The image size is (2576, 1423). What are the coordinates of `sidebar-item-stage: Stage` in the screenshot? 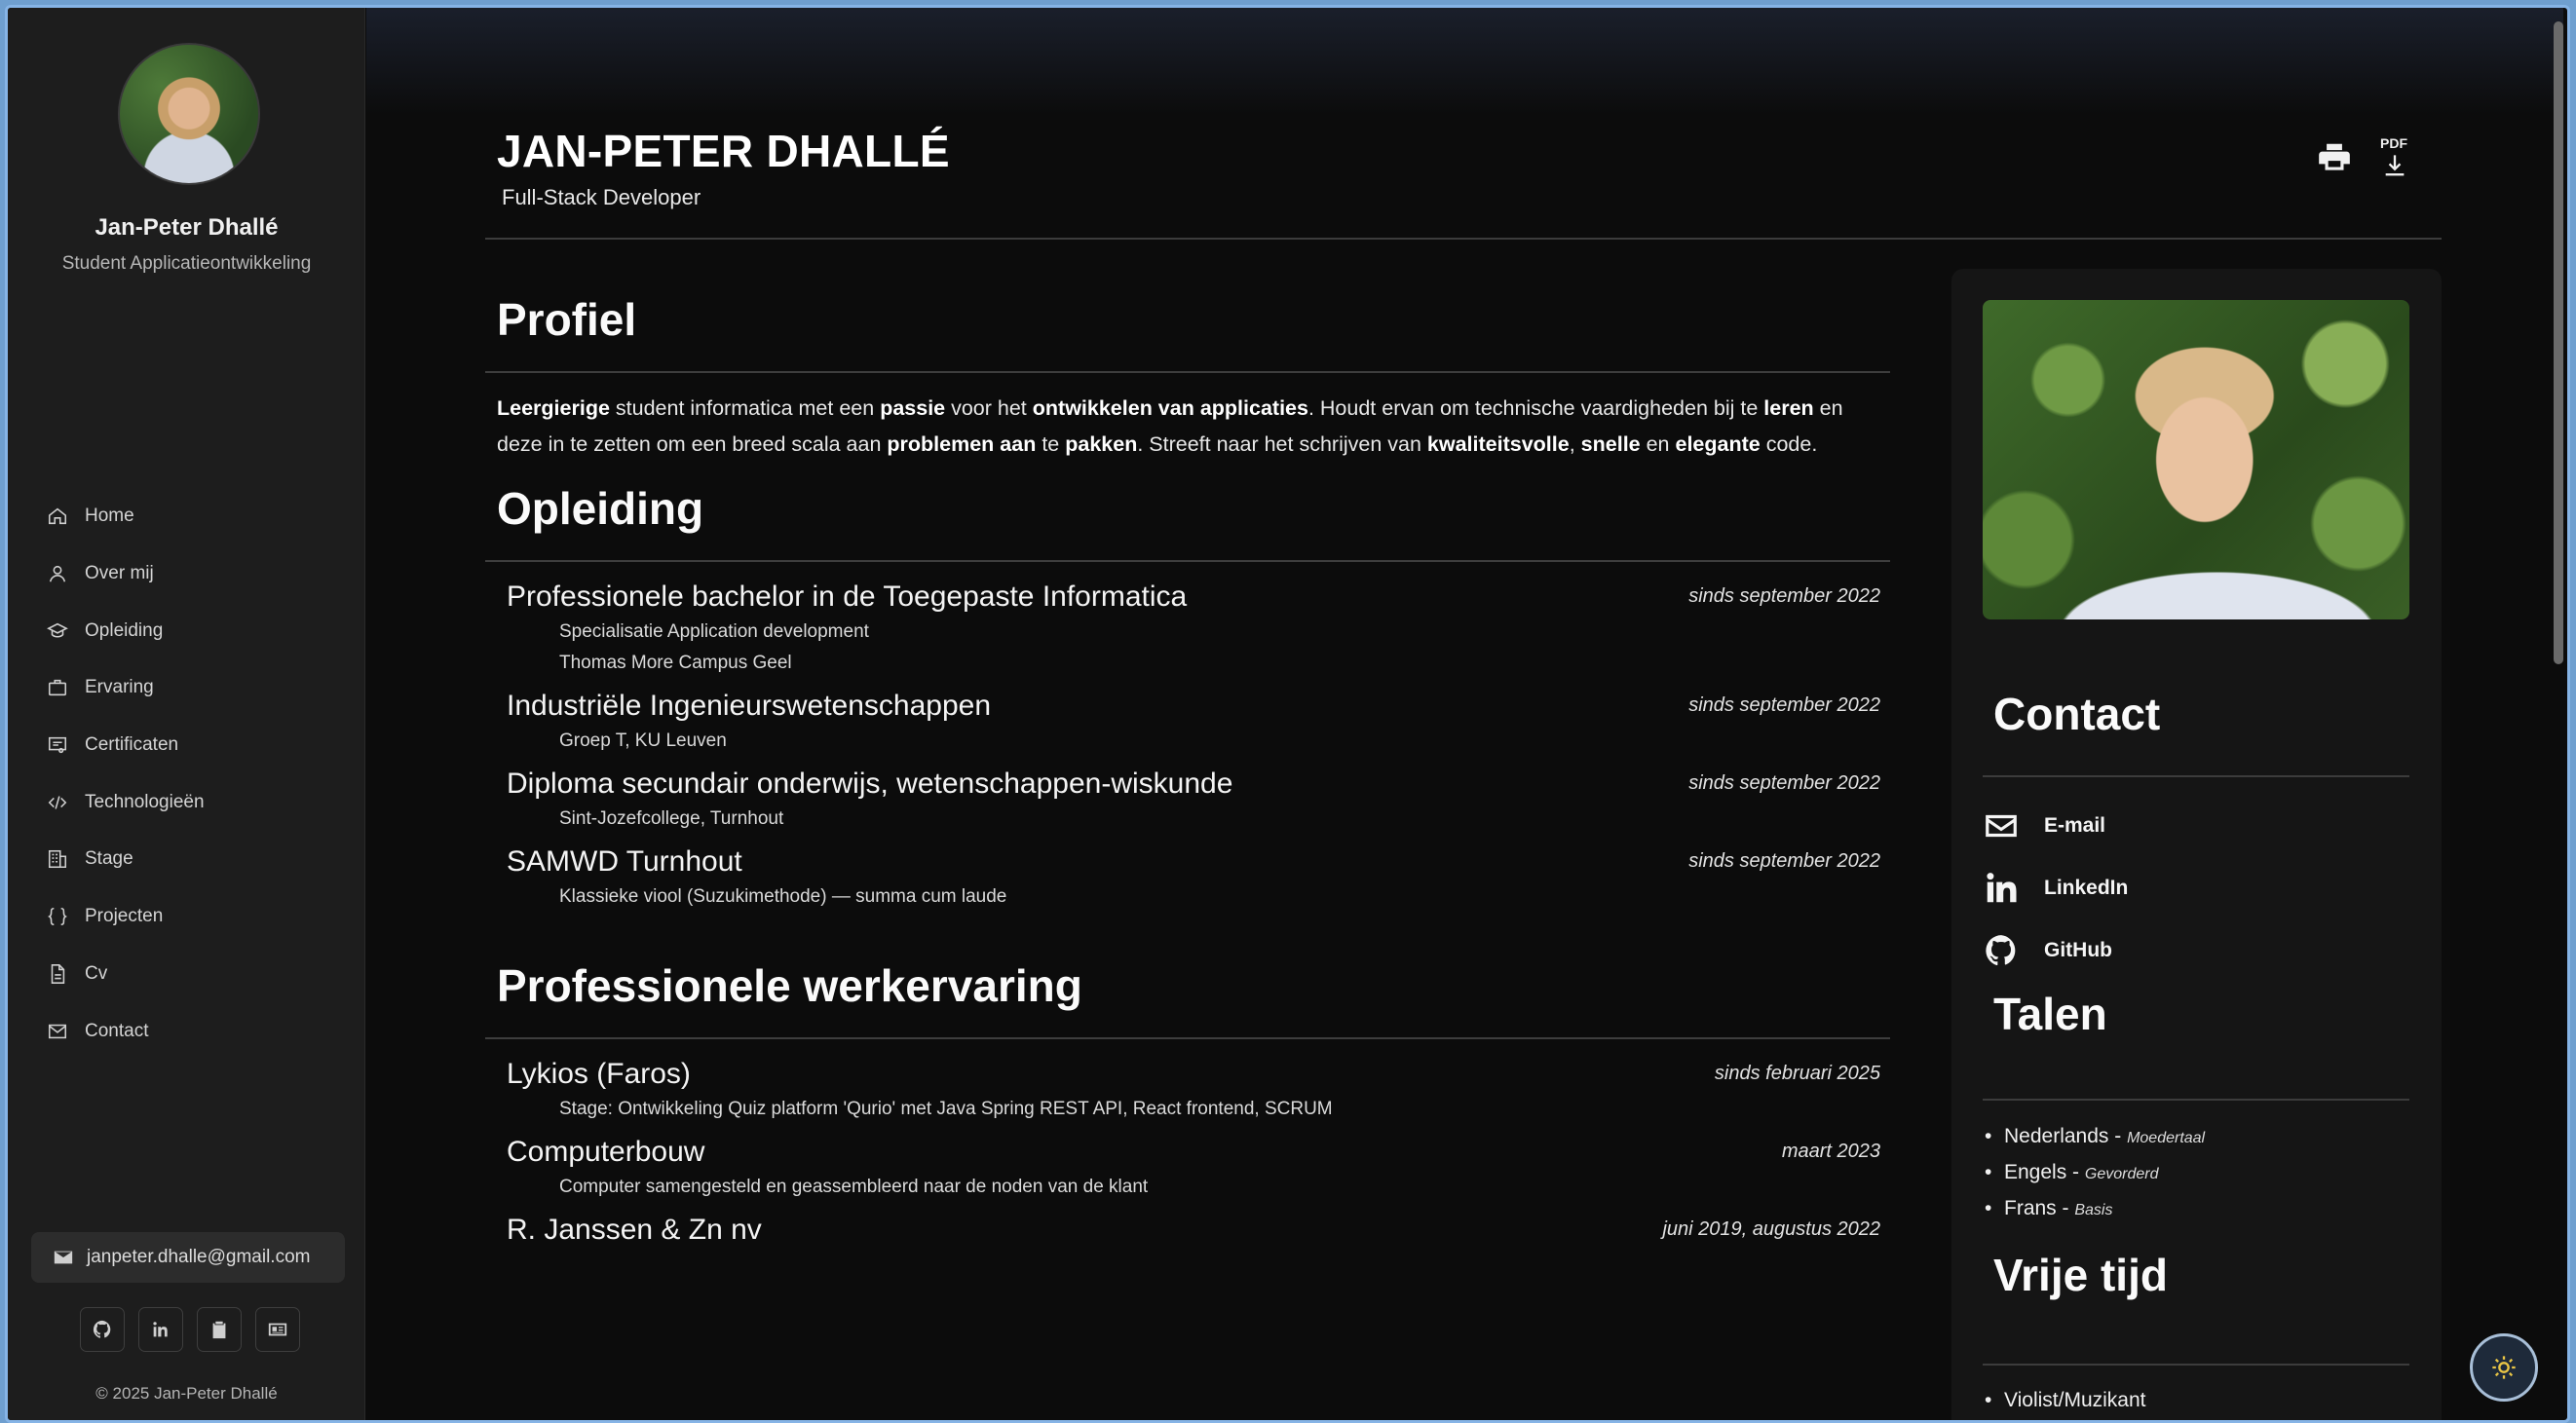 It's located at (126, 859).